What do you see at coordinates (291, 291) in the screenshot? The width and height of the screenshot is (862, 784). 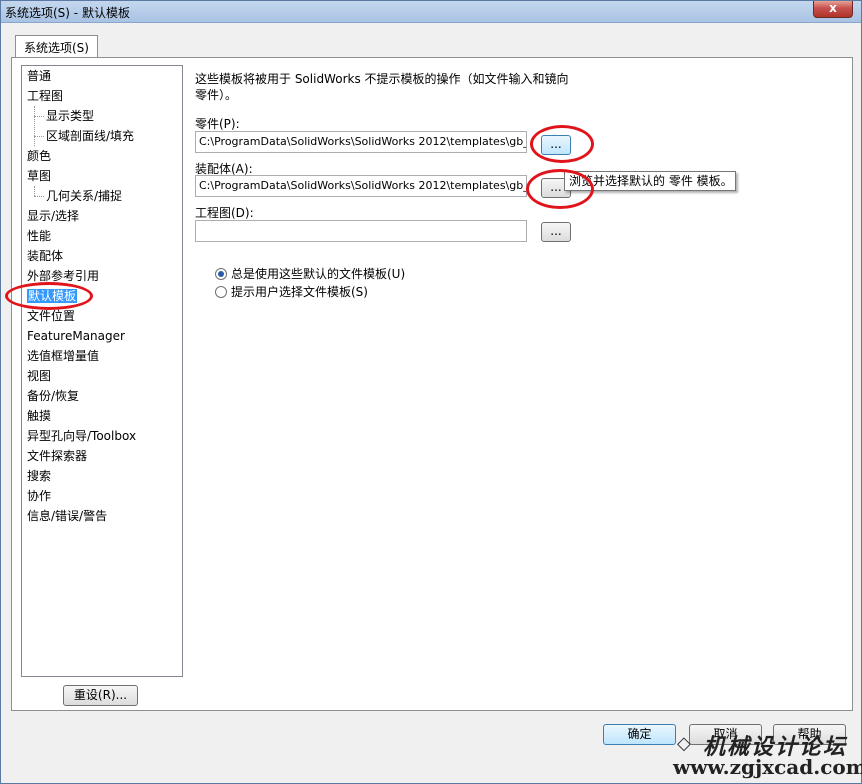 I see `radio-prompt-user: 提示用户选择文件模板(S)` at bounding box center [291, 291].